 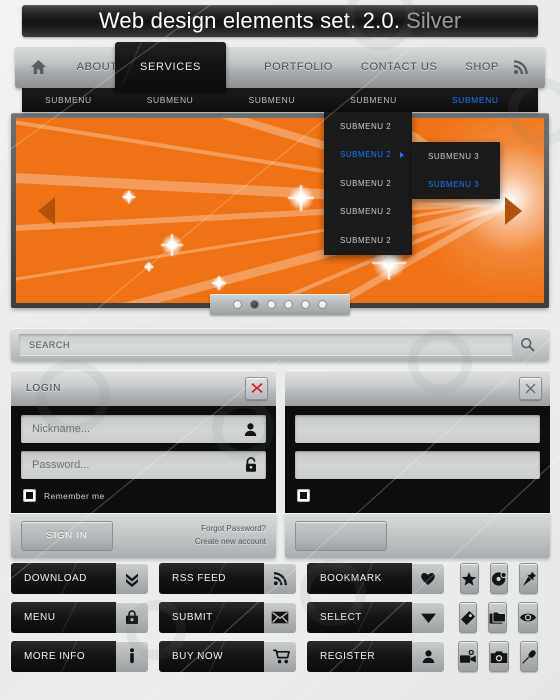 I want to click on nav-item-label: SERVICES, so click(x=170, y=67).